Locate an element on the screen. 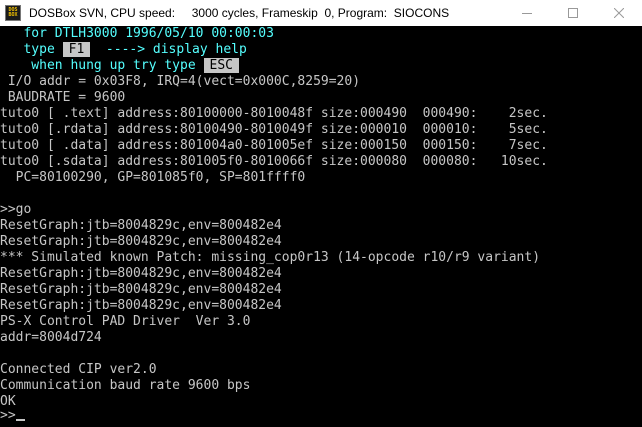 This screenshot has height=427, width=642. console-line-version: for DTLH3000 1996/05/10 00:00:03 is located at coordinates (137, 33).